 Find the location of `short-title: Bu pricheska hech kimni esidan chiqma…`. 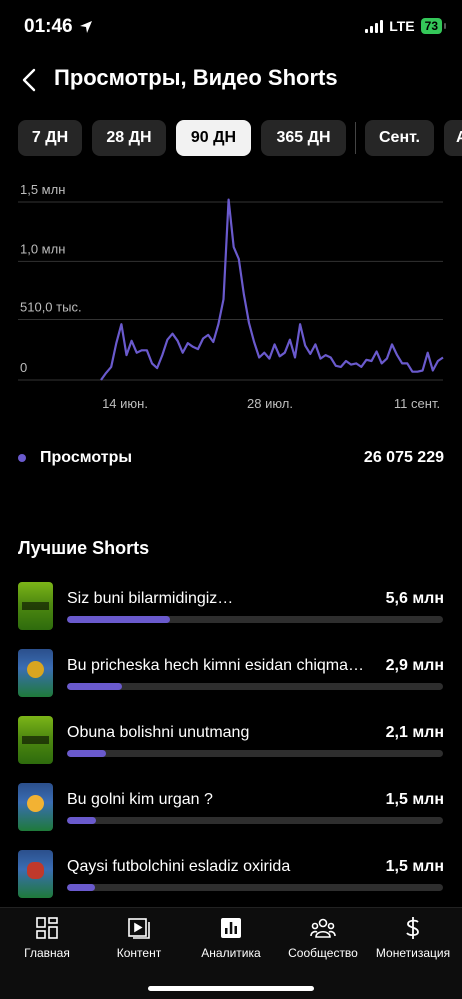

short-title: Bu pricheska hech kimni esidan chiqma… is located at coordinates (216, 665).